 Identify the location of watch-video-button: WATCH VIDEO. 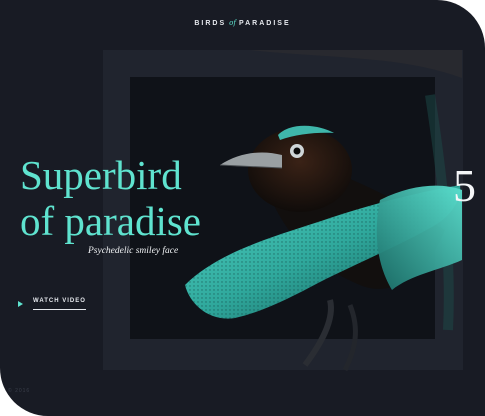
(52, 304).